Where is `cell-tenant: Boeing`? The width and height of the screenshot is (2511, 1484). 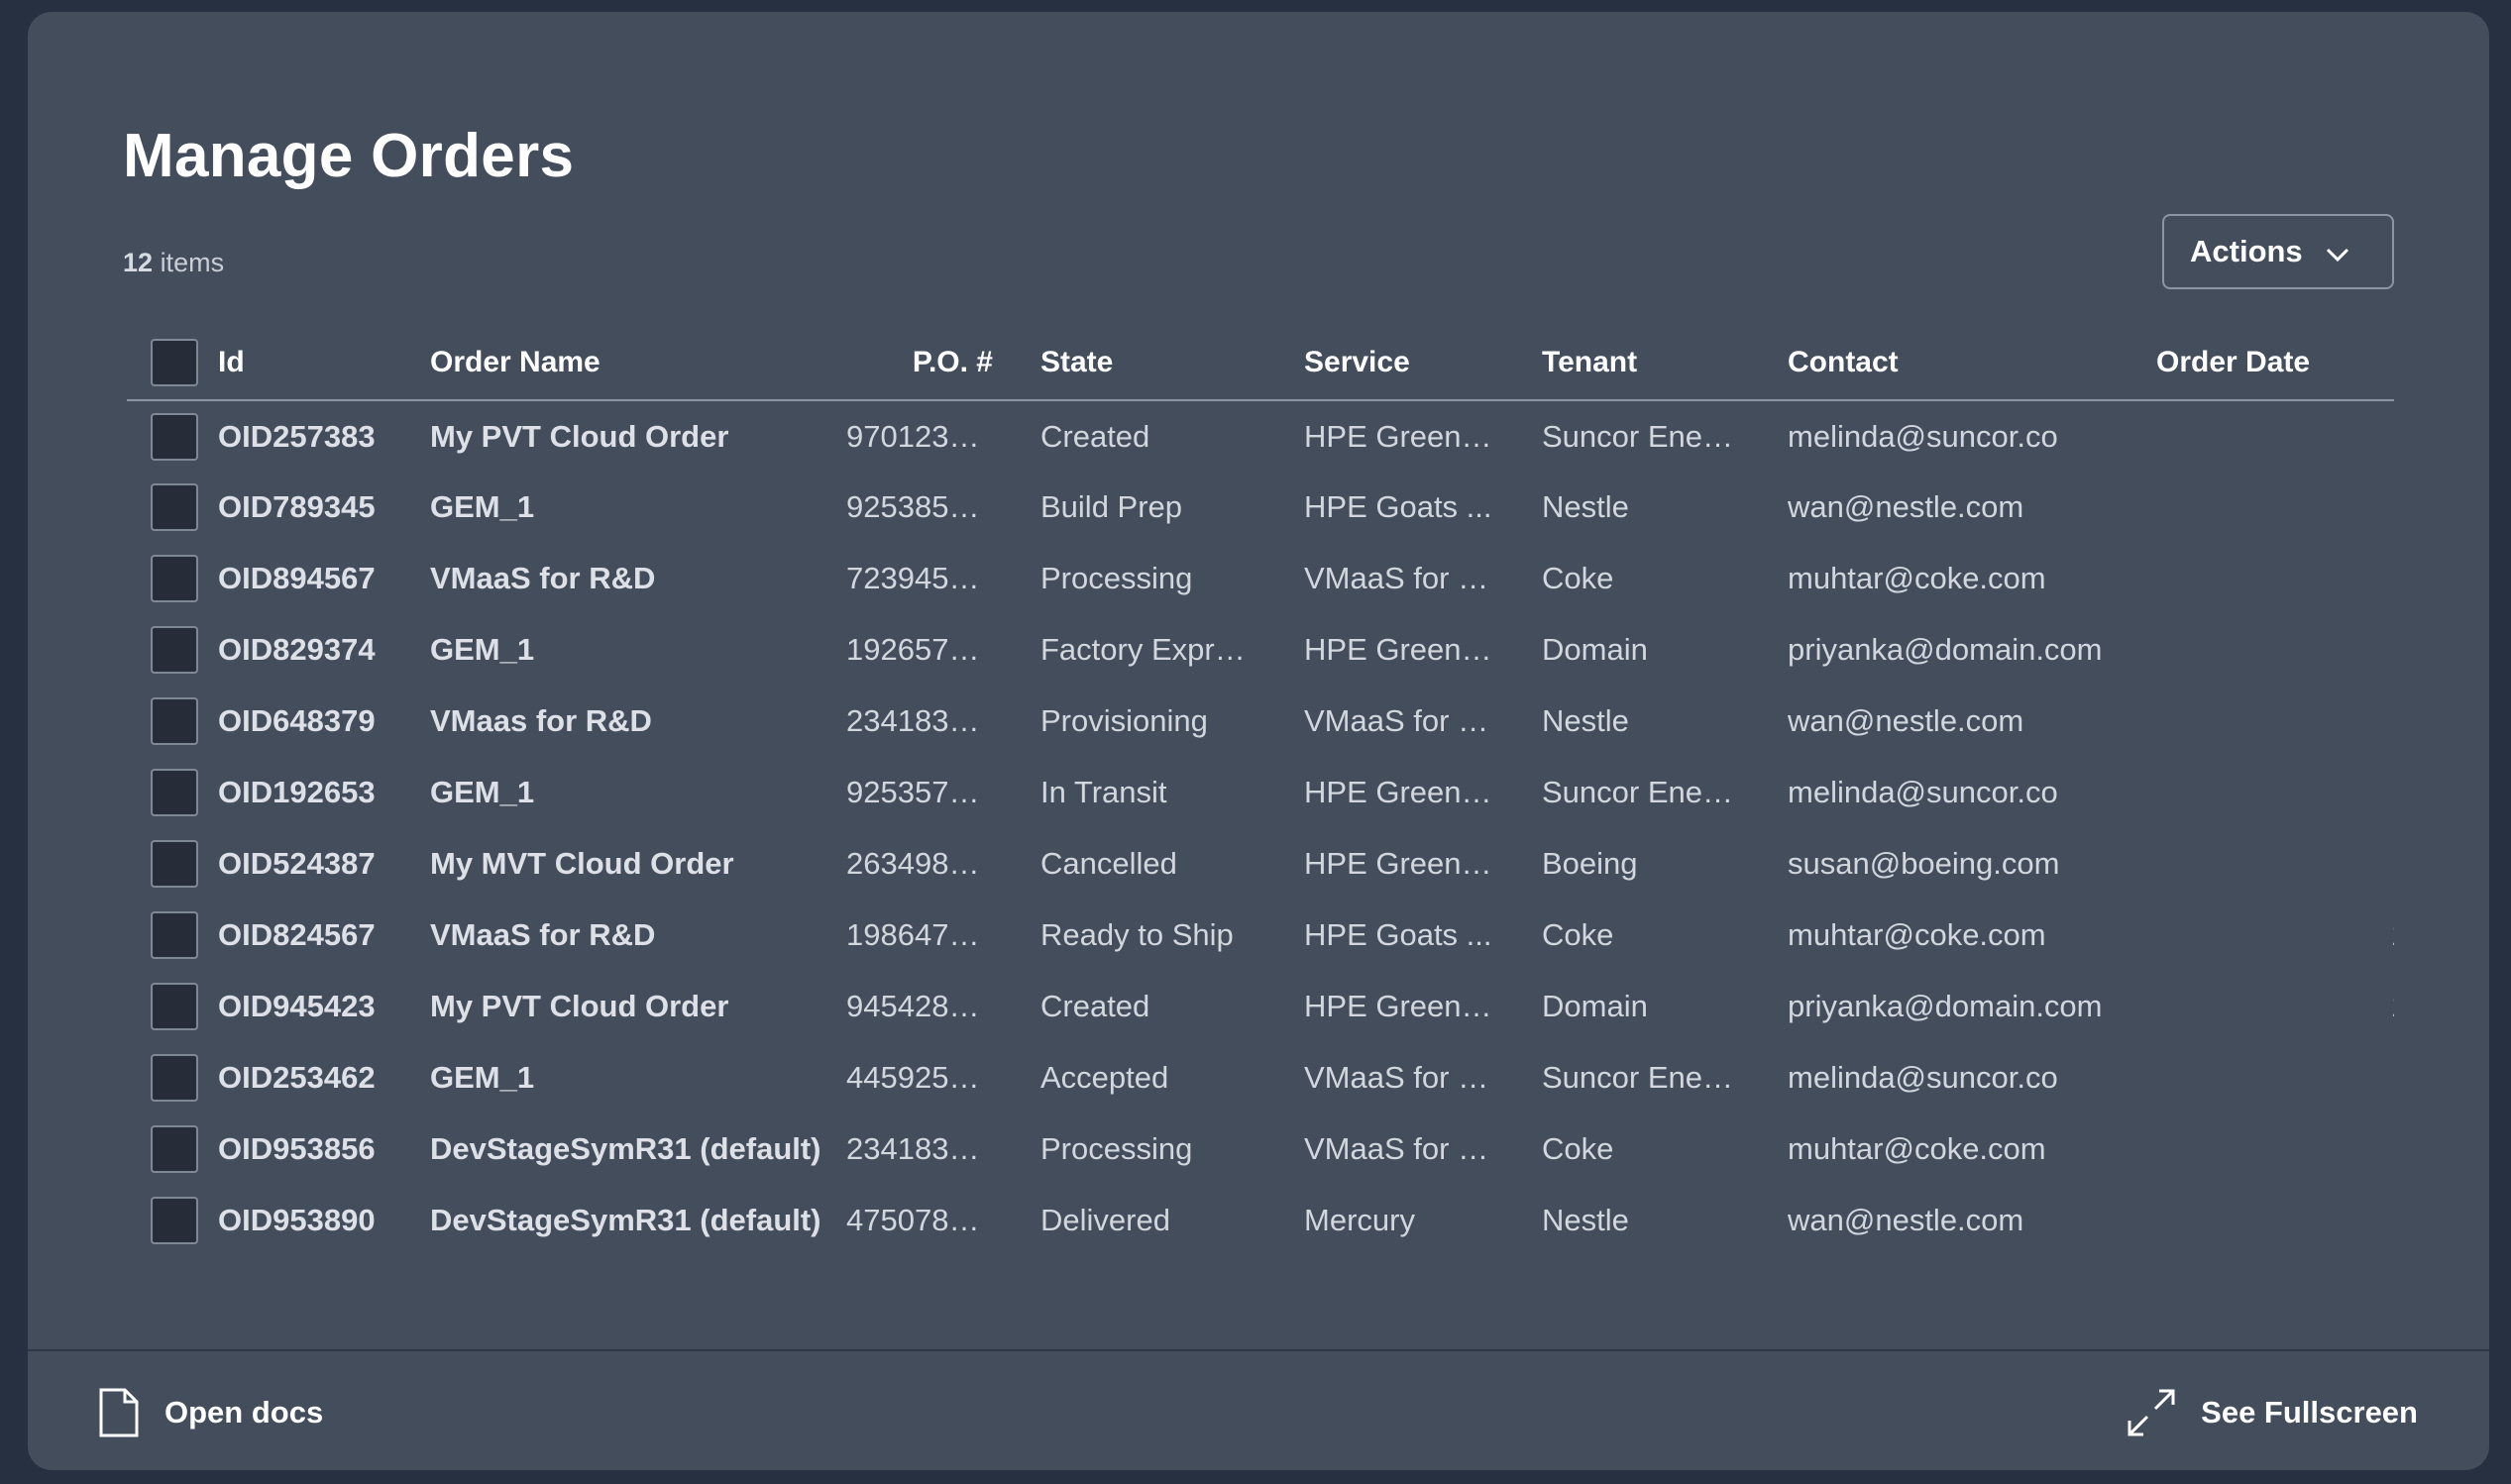 cell-tenant: Boeing is located at coordinates (1590, 864).